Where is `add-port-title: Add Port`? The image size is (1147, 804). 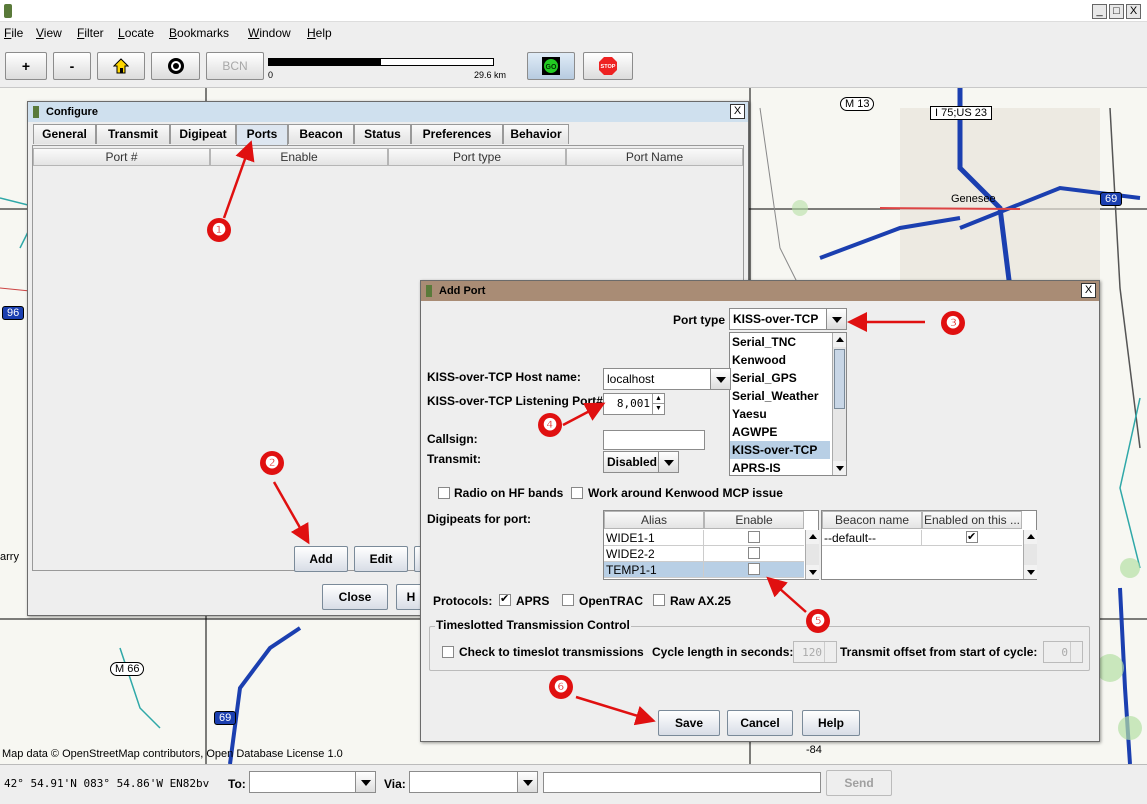
add-port-title: Add Port is located at coordinates (462, 291).